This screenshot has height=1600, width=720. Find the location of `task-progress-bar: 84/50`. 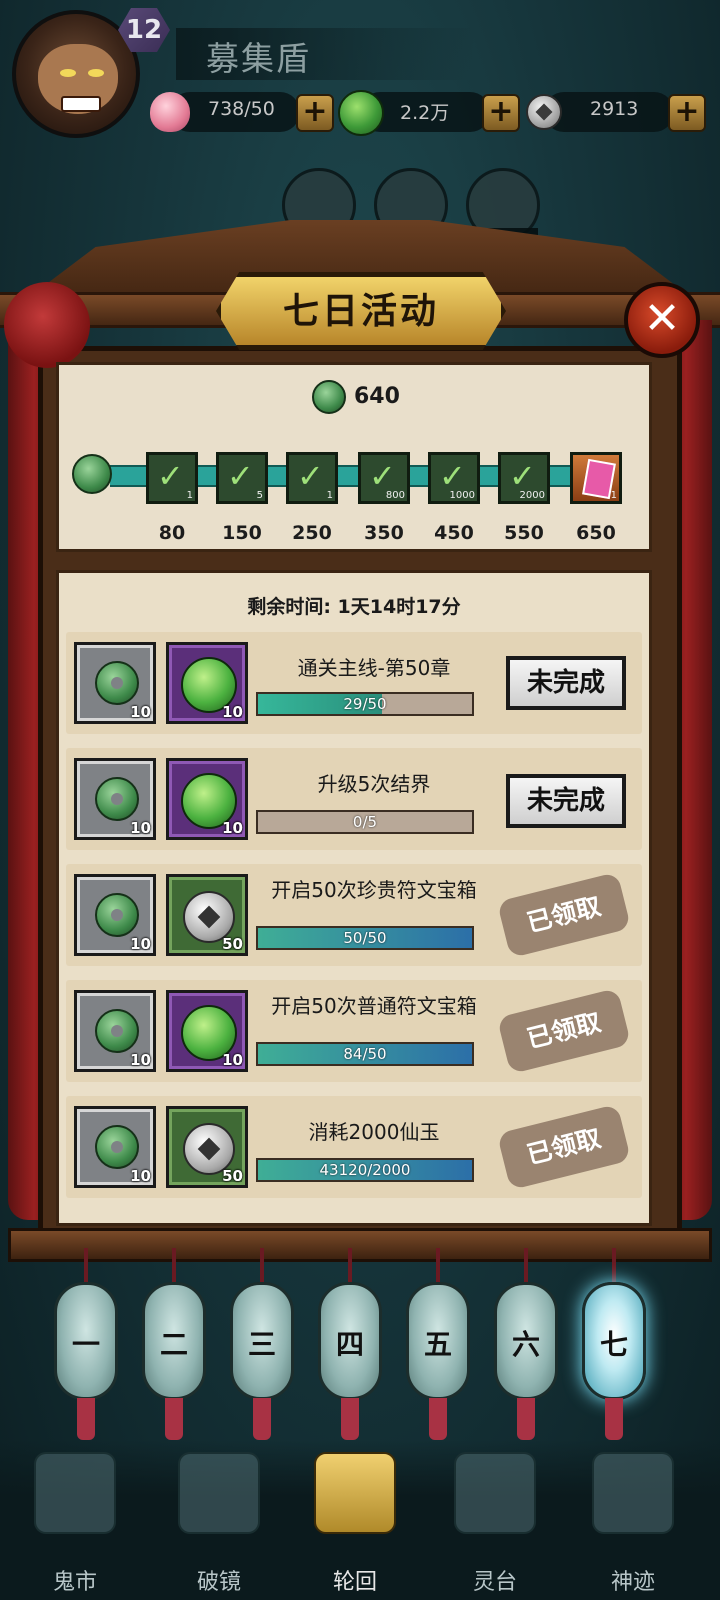

task-progress-bar: 84/50 is located at coordinates (365, 1054).